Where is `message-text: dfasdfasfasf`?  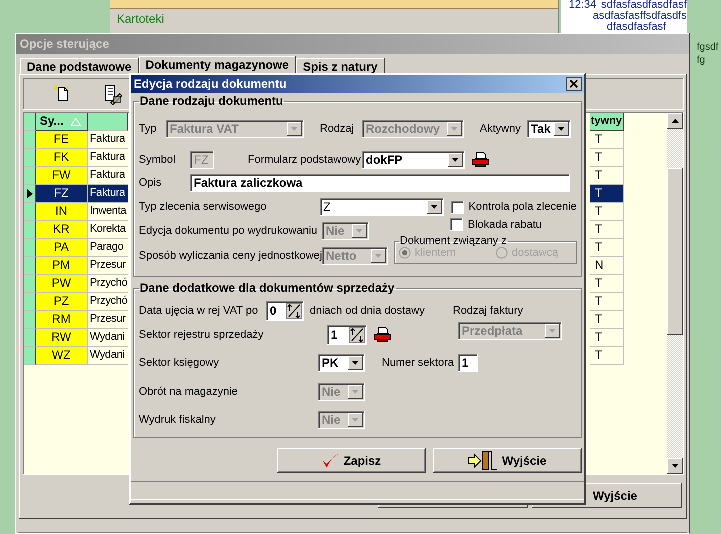 message-text: dfasdfasfasf is located at coordinates (636, 27).